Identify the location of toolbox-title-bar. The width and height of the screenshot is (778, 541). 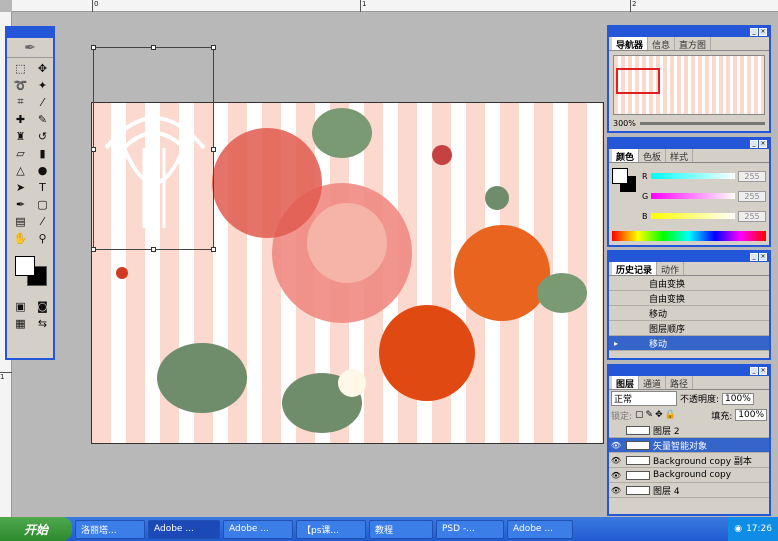
(30, 33).